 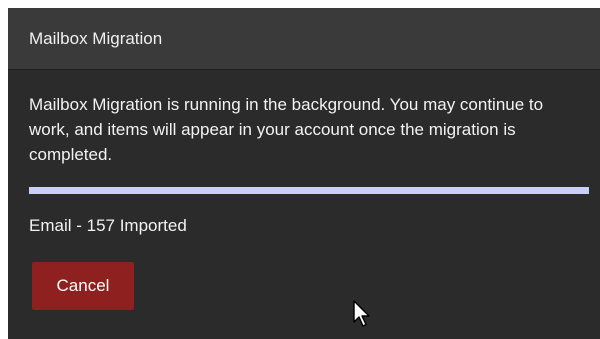 I want to click on mouse-cursor-icon, so click(x=361, y=313).